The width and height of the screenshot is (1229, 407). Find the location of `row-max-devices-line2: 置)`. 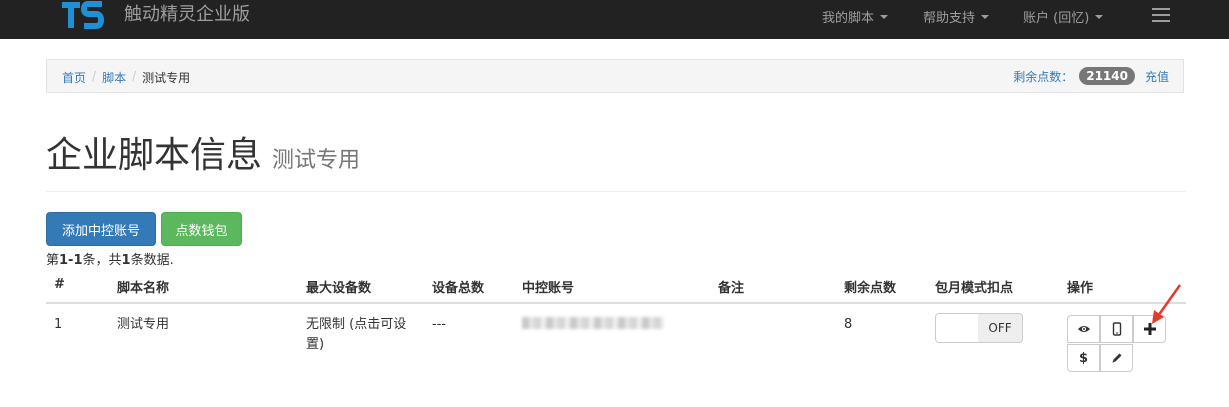

row-max-devices-line2: 置) is located at coordinates (315, 344).